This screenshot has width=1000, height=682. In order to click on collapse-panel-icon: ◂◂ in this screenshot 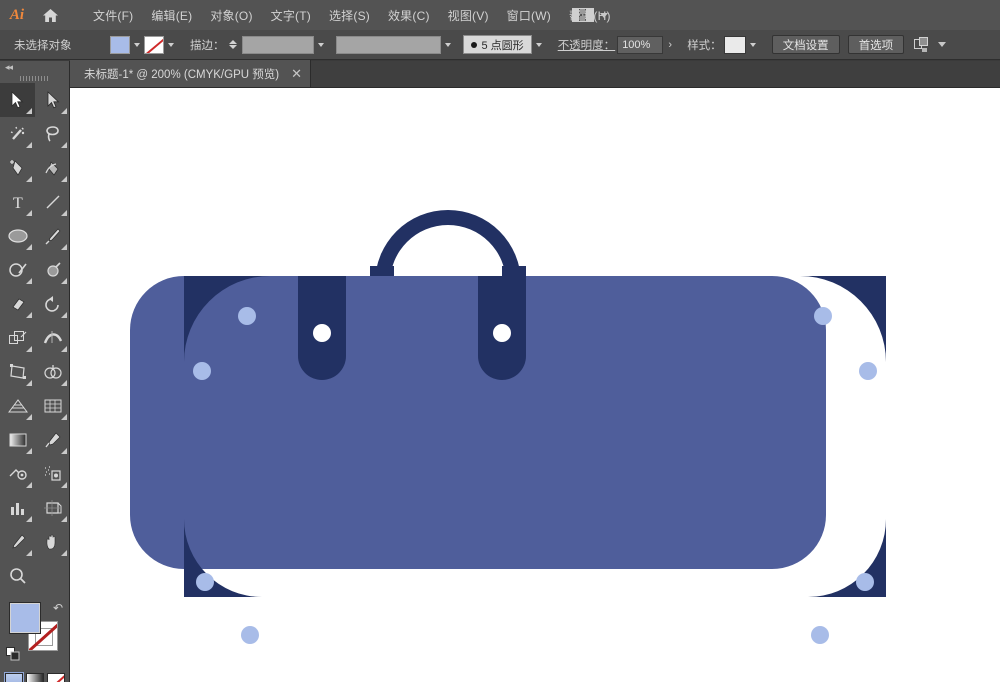, I will do `click(34, 67)`.